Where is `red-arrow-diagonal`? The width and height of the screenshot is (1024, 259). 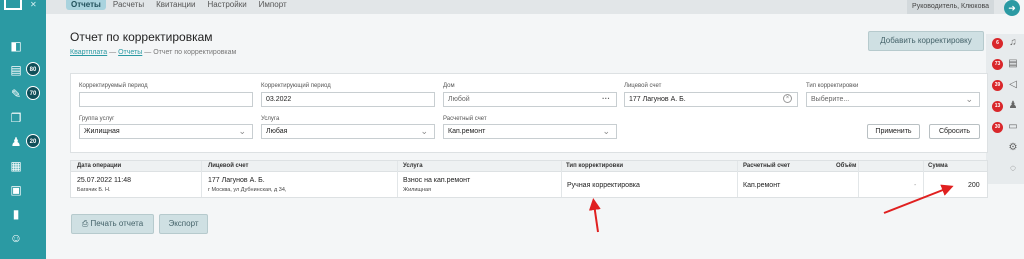 red-arrow-diagonal is located at coordinates (918, 199).